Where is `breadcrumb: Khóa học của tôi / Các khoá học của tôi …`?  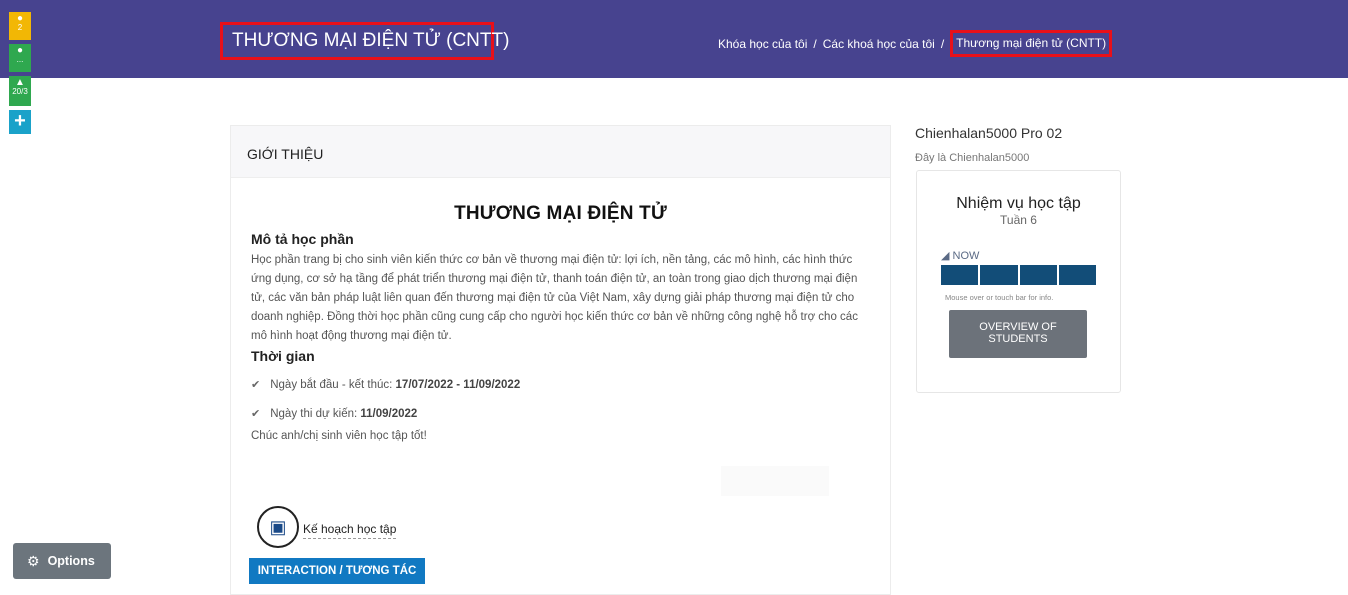
breadcrumb: Khóa học của tôi / Các khoá học của tôi … is located at coordinates (915, 43).